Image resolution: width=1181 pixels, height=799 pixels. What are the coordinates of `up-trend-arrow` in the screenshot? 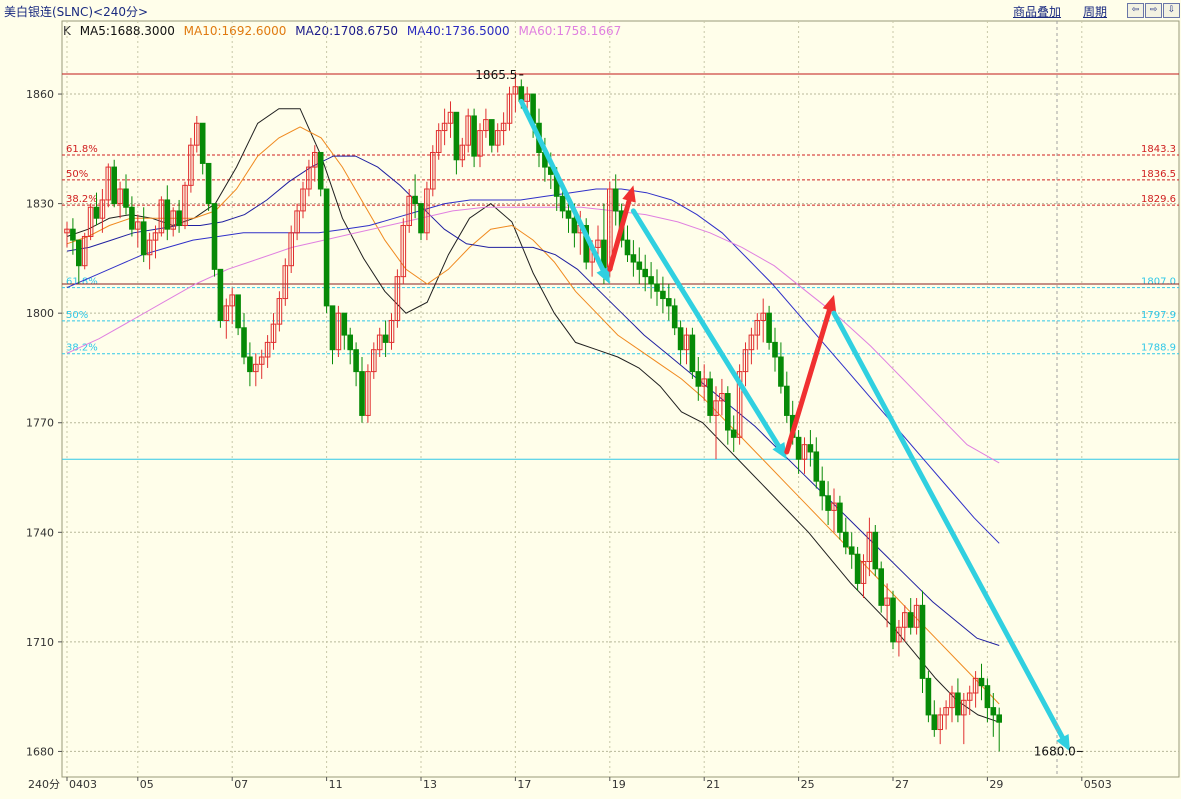 It's located at (810, 374).